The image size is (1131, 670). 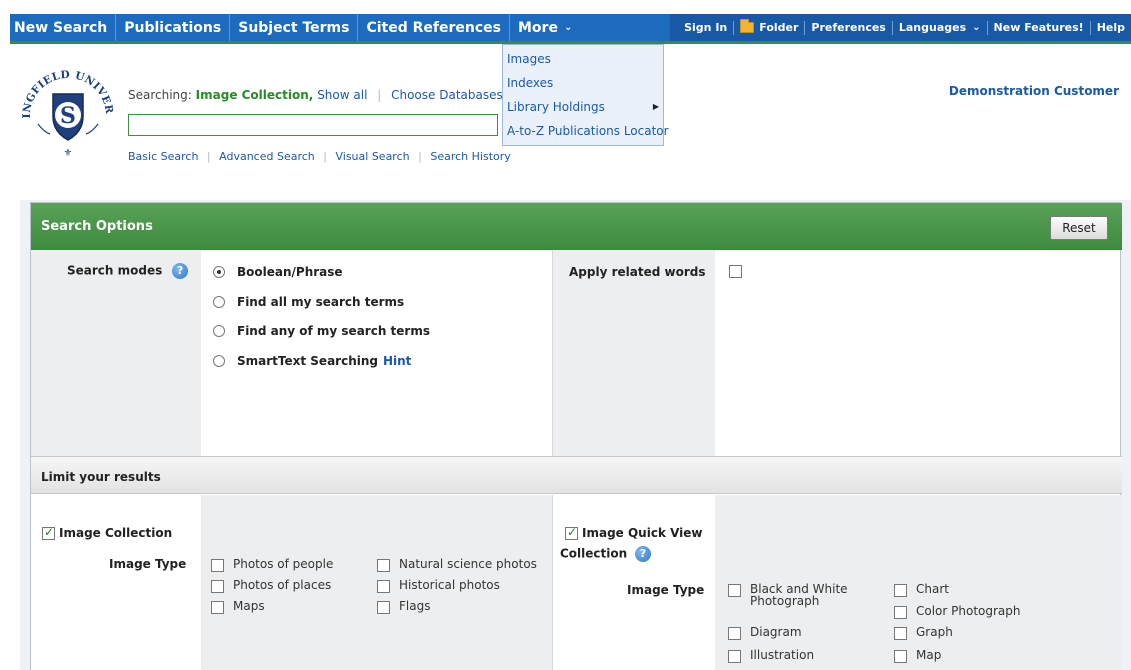 What do you see at coordinates (1111, 28) in the screenshot?
I see `help-link: Help` at bounding box center [1111, 28].